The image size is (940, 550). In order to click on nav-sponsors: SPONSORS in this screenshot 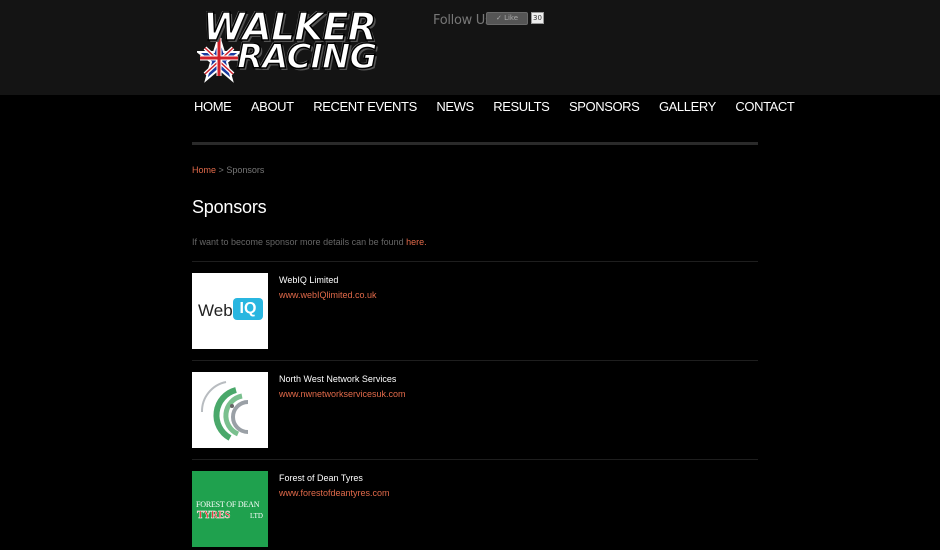, I will do `click(604, 107)`.